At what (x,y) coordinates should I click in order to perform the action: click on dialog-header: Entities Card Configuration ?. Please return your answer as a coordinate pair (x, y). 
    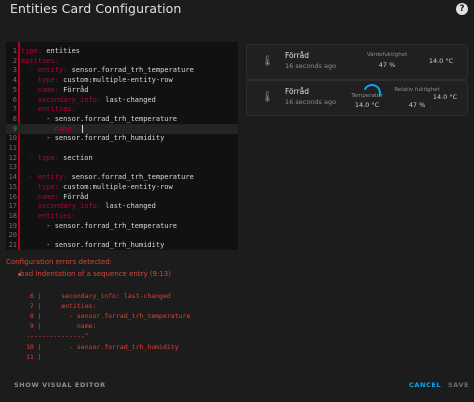
    Looking at the image, I should click on (237, 15).